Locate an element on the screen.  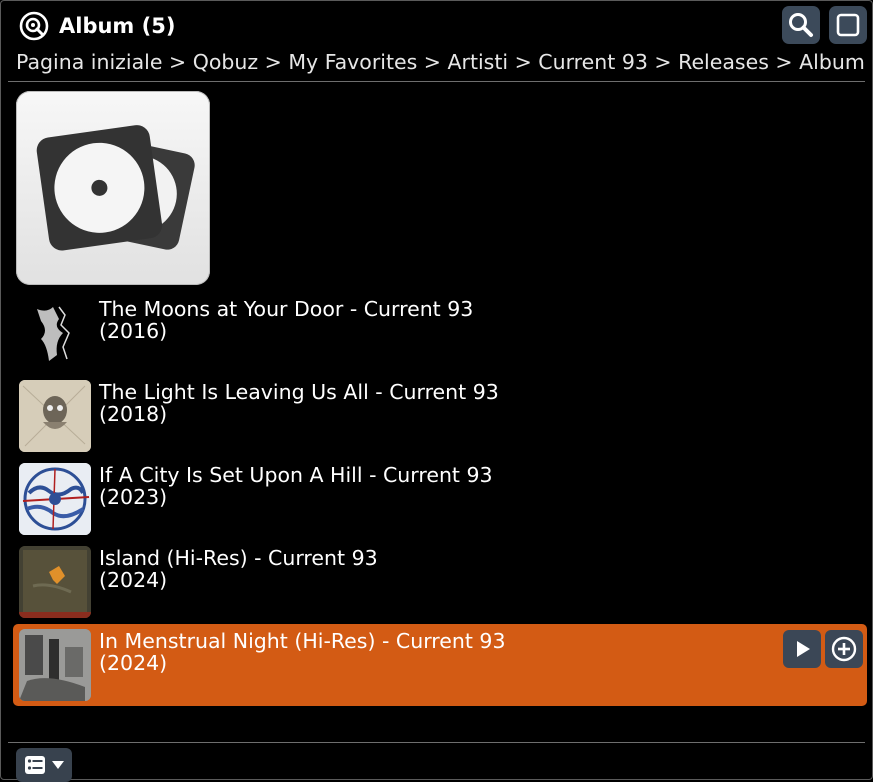
square-icon is located at coordinates (848, 25).